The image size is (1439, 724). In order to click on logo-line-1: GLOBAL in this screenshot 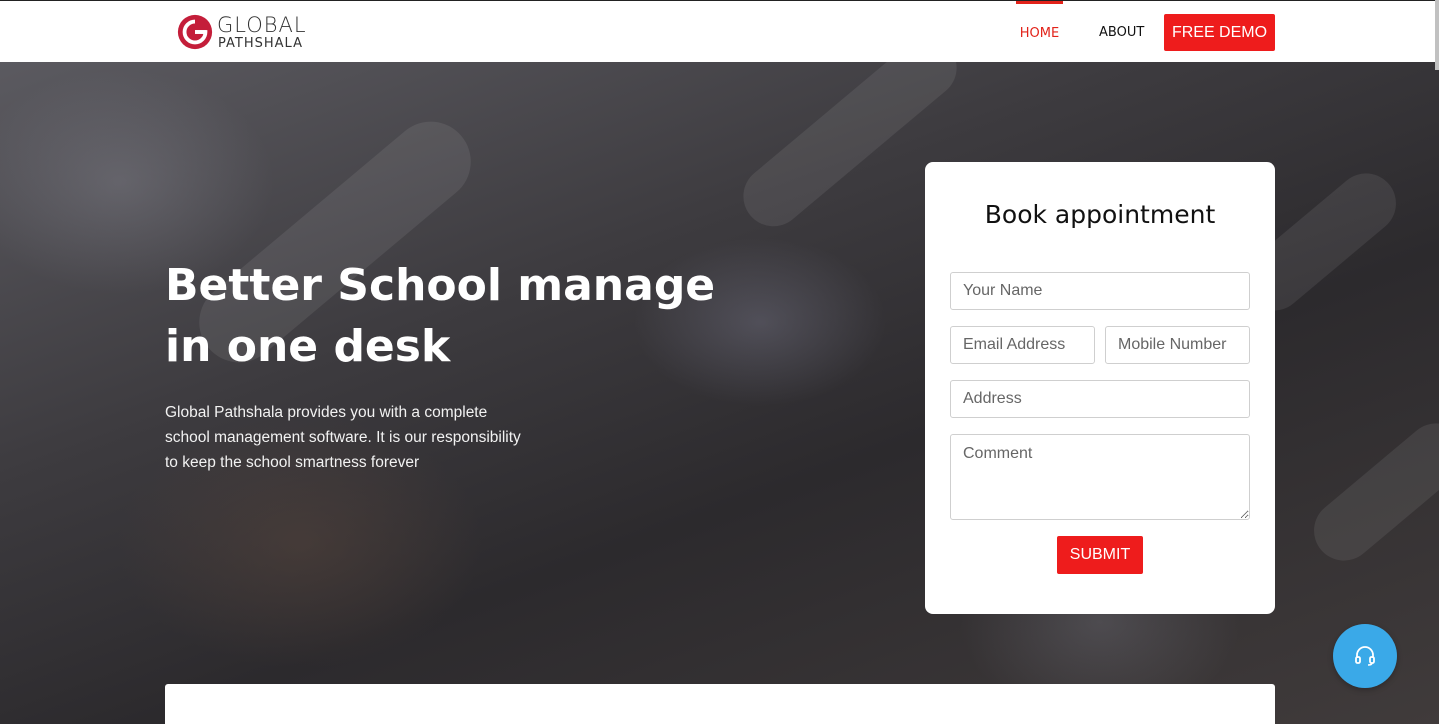, I will do `click(262, 24)`.